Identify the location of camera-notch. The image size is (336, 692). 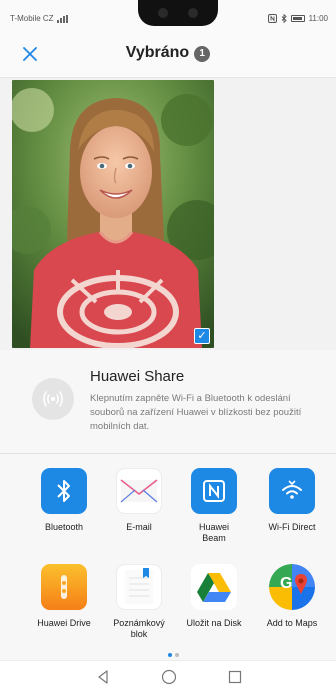
(178, 13).